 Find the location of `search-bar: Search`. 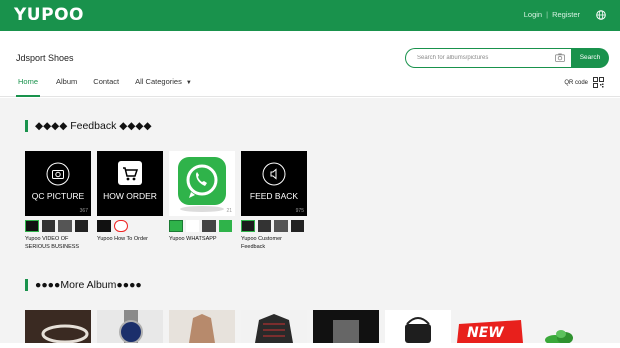

search-bar: Search is located at coordinates (507, 58).